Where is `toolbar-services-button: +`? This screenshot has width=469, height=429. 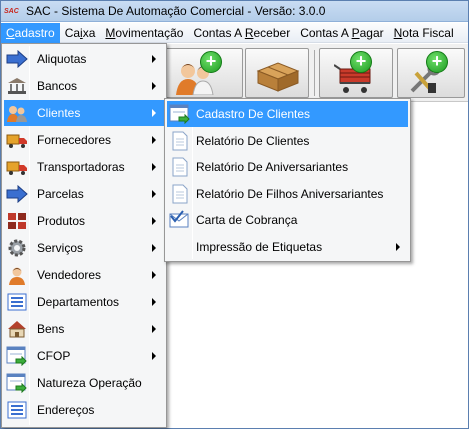 toolbar-services-button: + is located at coordinates (431, 73).